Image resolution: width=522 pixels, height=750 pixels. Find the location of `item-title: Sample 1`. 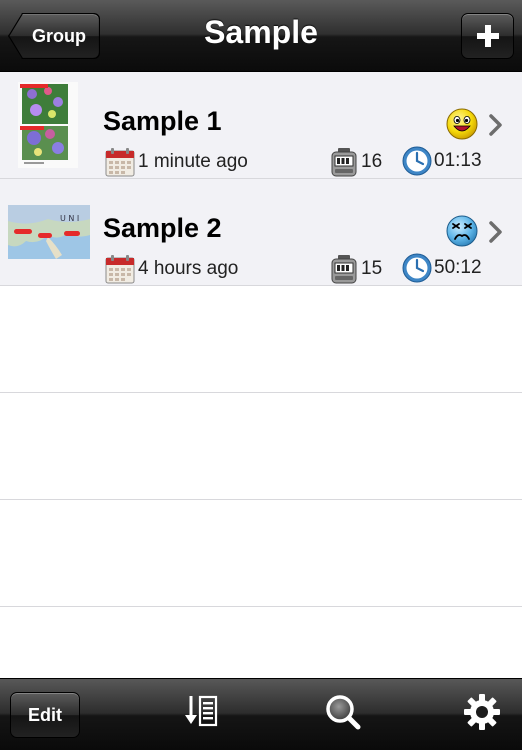

item-title: Sample 1 is located at coordinates (162, 121).